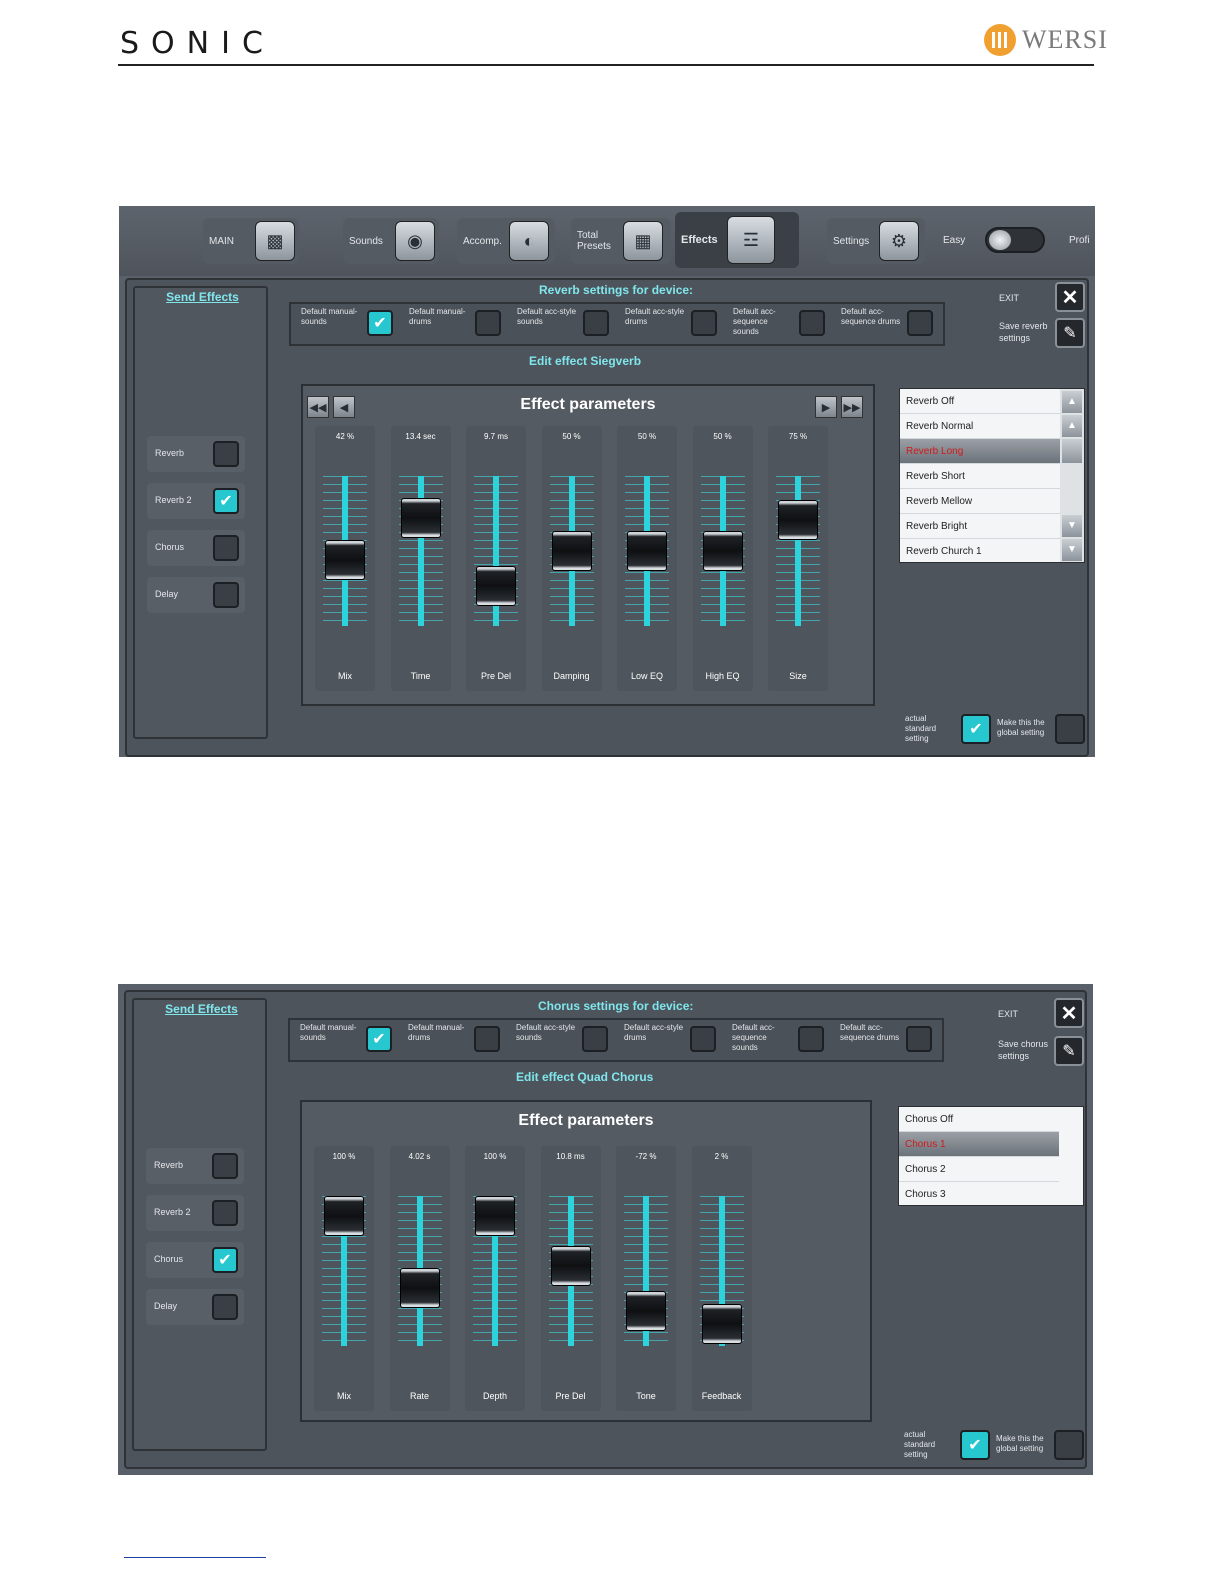  What do you see at coordinates (980, 501) in the screenshot?
I see `preset-item: Reverb Mellow` at bounding box center [980, 501].